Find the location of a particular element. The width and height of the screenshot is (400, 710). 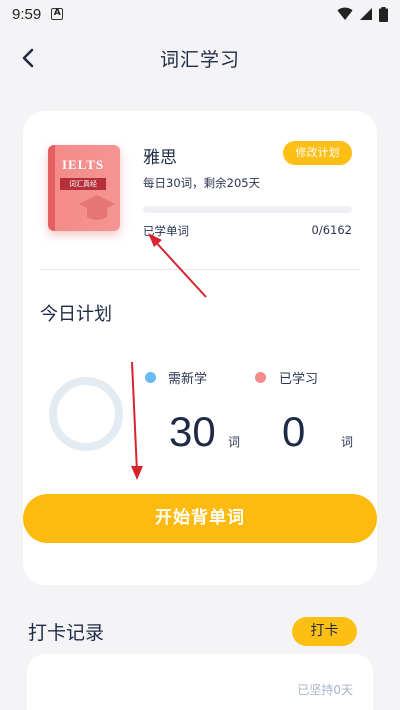

page-title: 词汇学习 is located at coordinates (199, 59).